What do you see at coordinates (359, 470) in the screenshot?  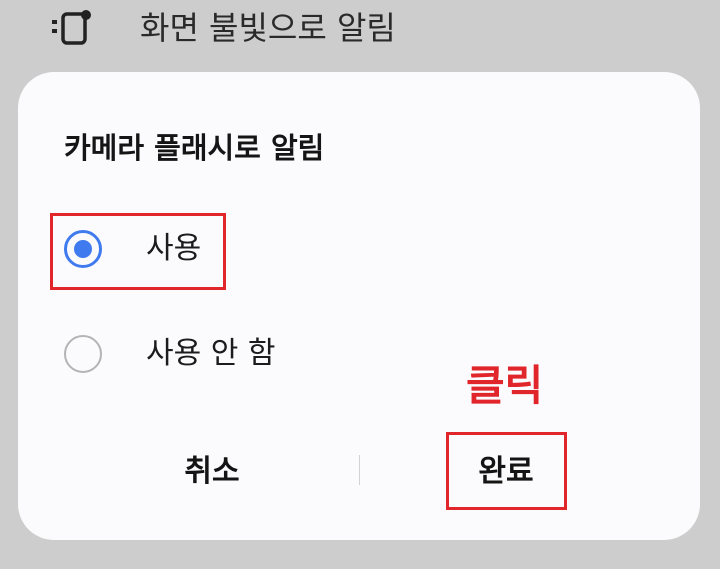 I see `button-divider` at bounding box center [359, 470].